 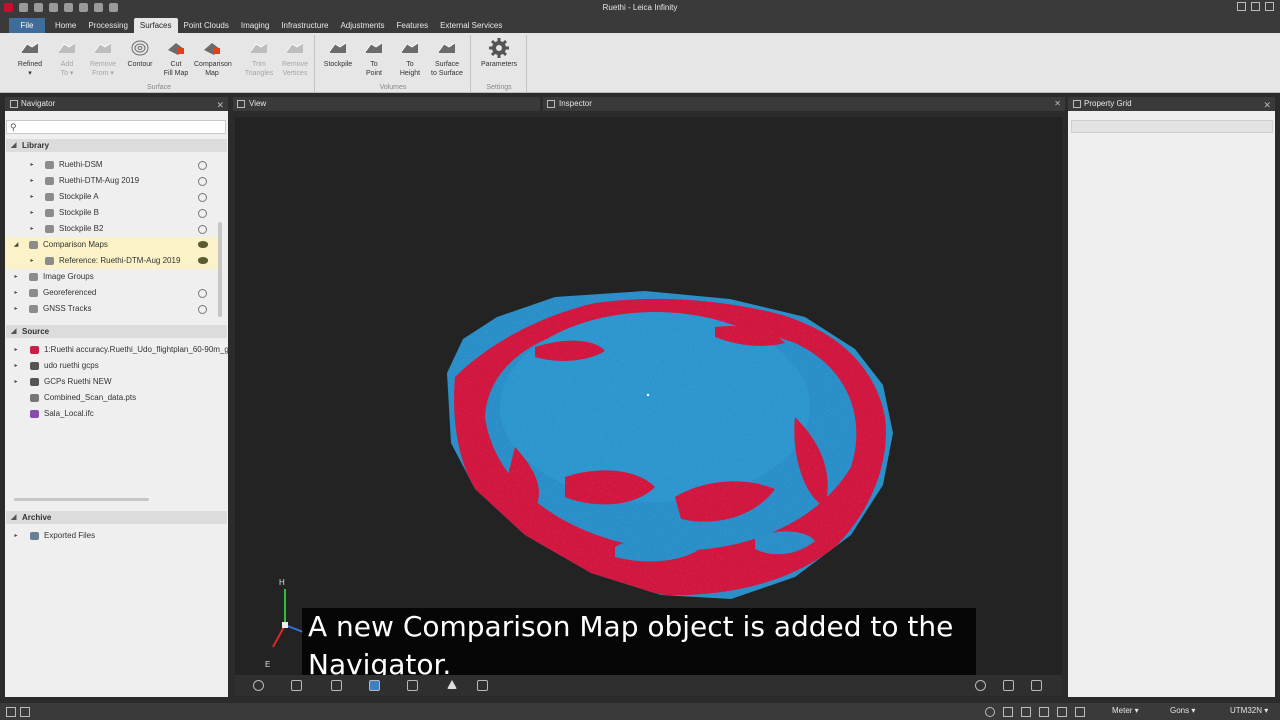 I want to click on tree-item: ▸ Image Groups, so click(x=112, y=277).